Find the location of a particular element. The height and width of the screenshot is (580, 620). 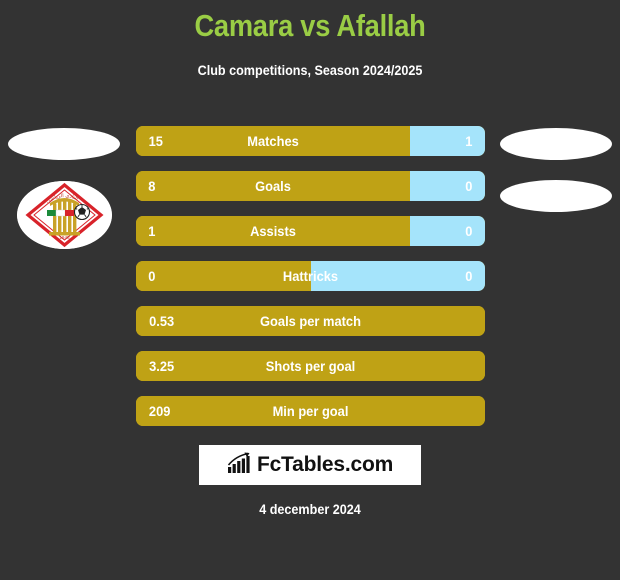

generated-date: 4 december 2024 is located at coordinates (310, 509).